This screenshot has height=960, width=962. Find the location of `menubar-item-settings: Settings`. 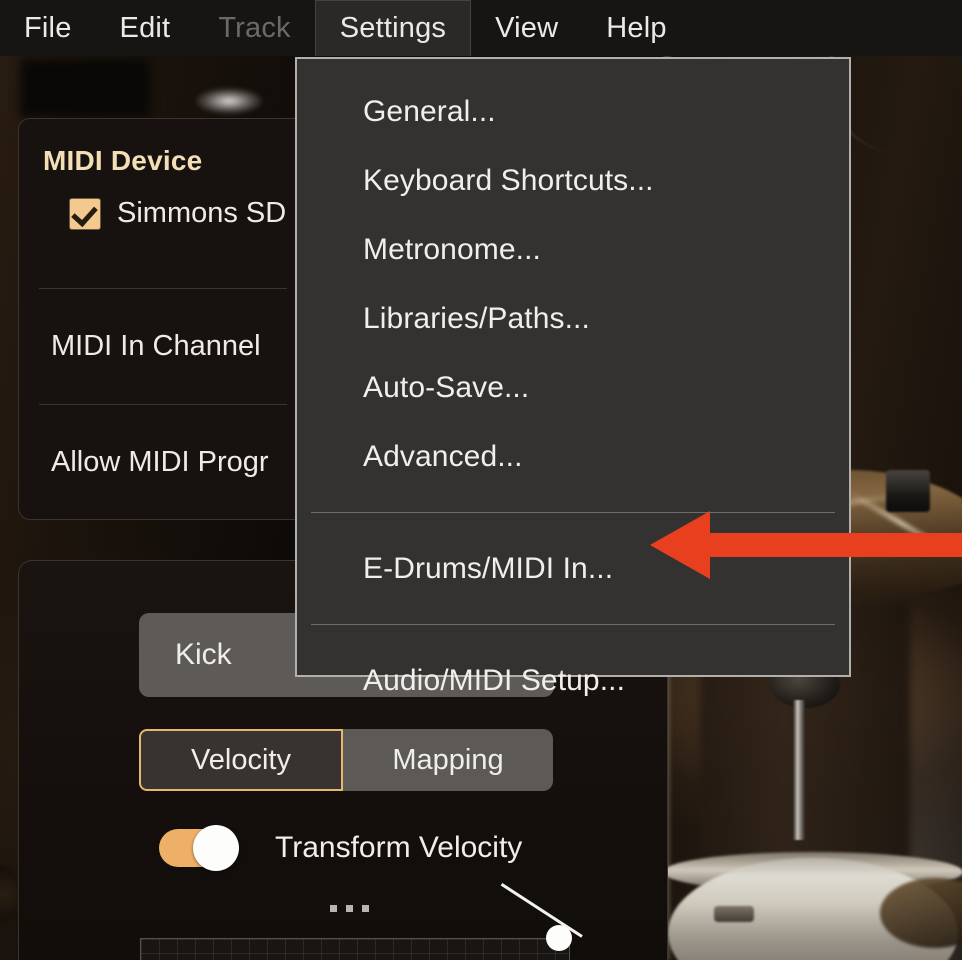

menubar-item-settings: Settings is located at coordinates (393, 28).